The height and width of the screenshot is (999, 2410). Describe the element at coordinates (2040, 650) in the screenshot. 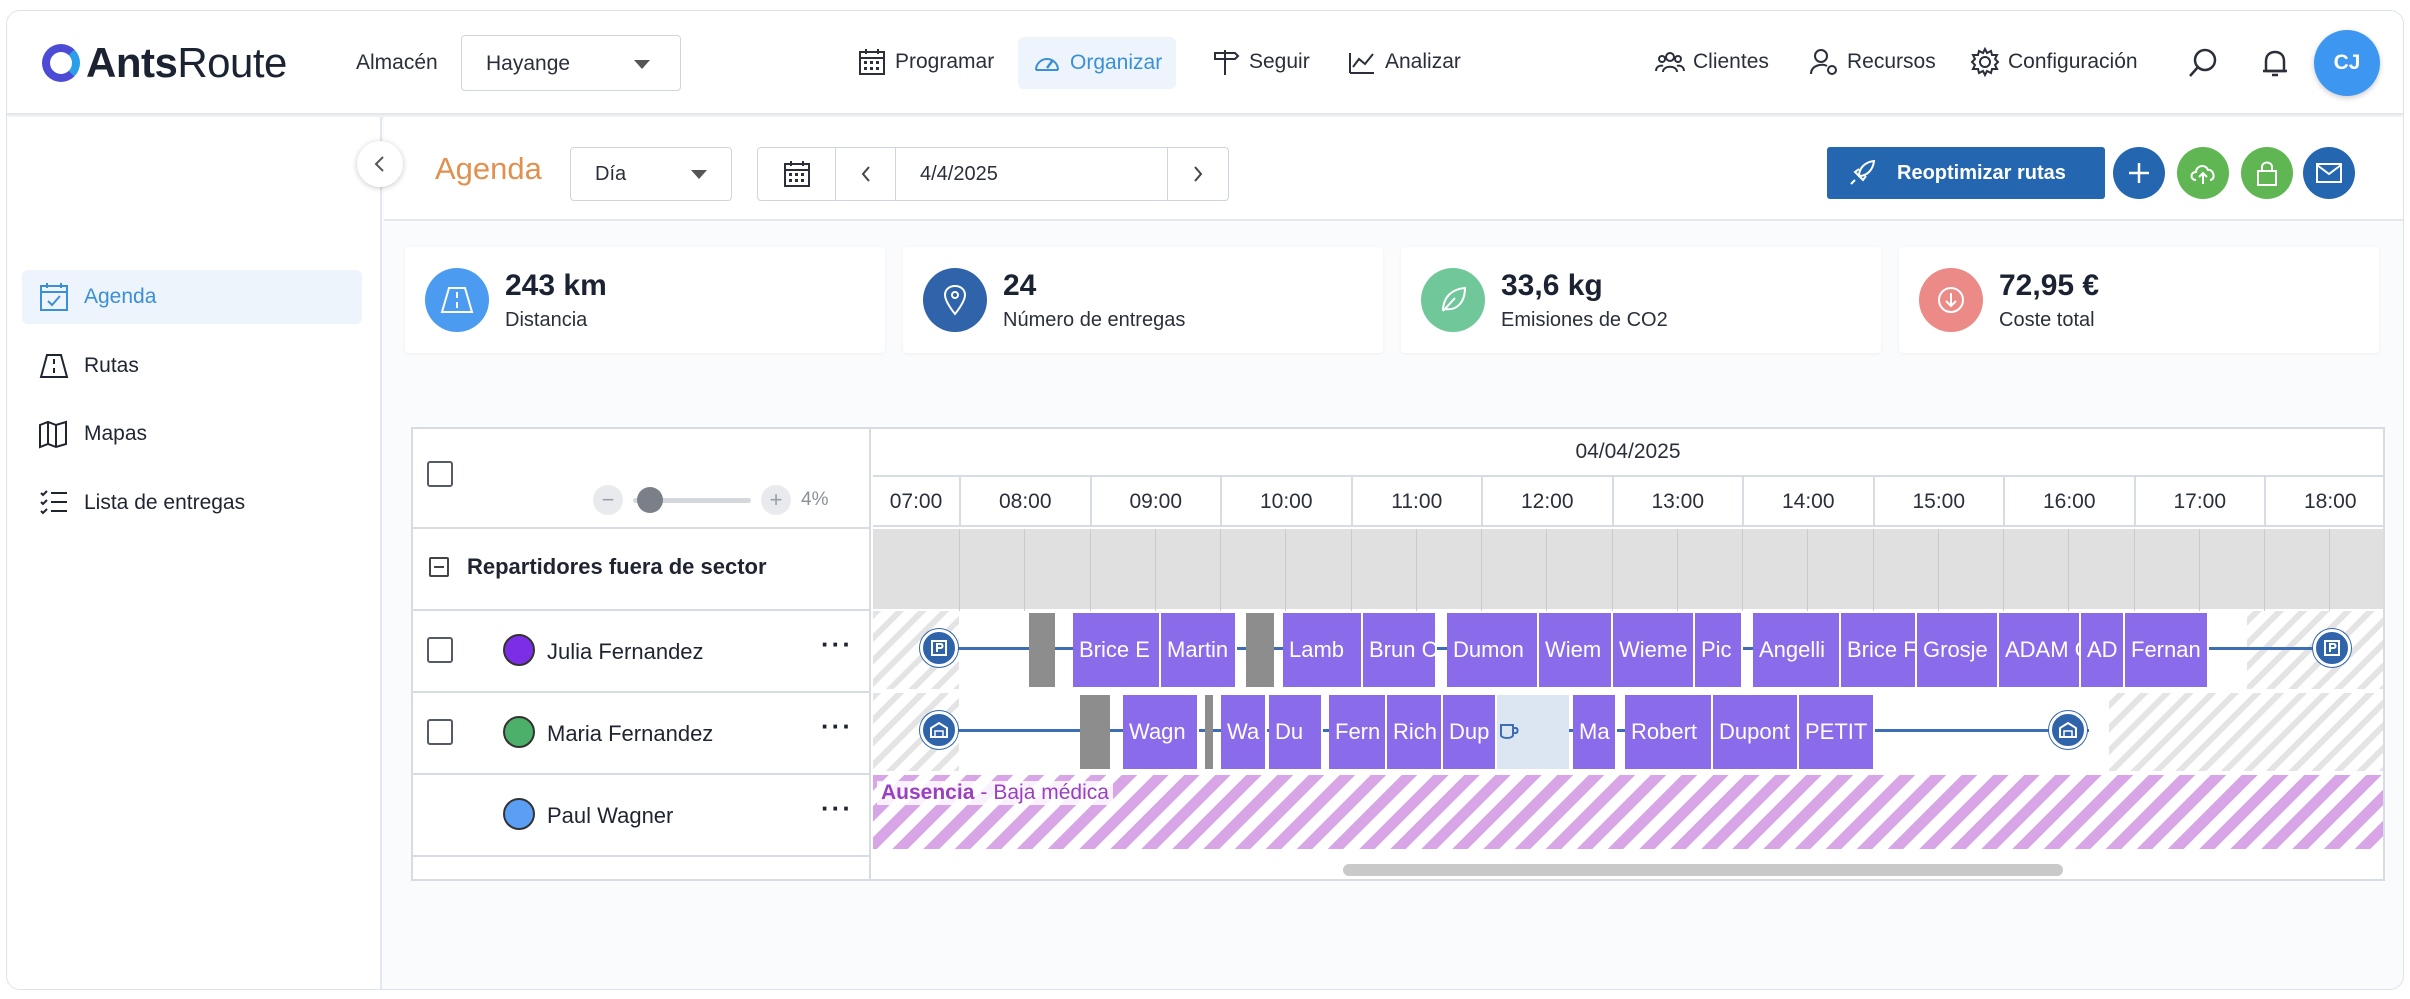

I see `delivery-task: ADAM C` at that location.